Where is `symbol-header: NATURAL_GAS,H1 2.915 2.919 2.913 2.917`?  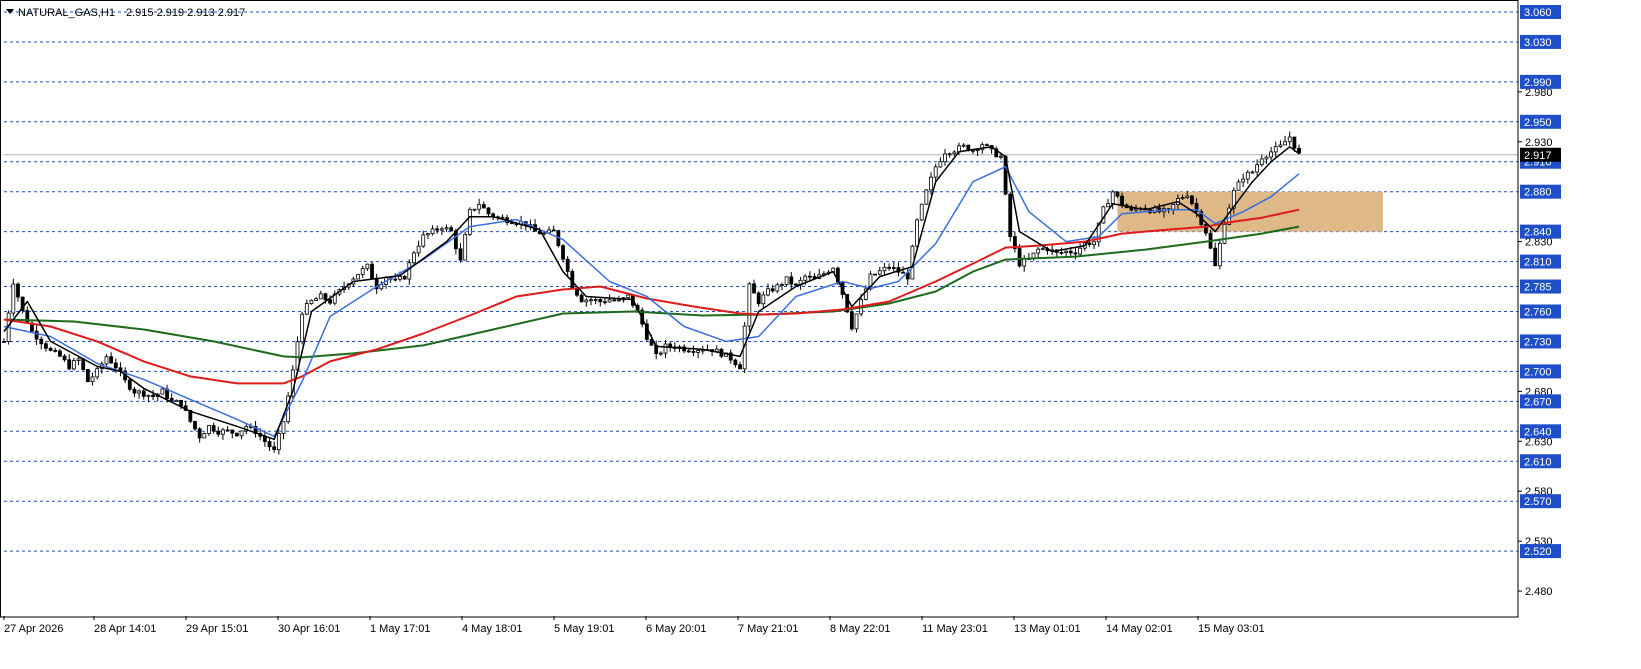 symbol-header: NATURAL_GAS,H1 2.915 2.919 2.913 2.917 is located at coordinates (125, 13).